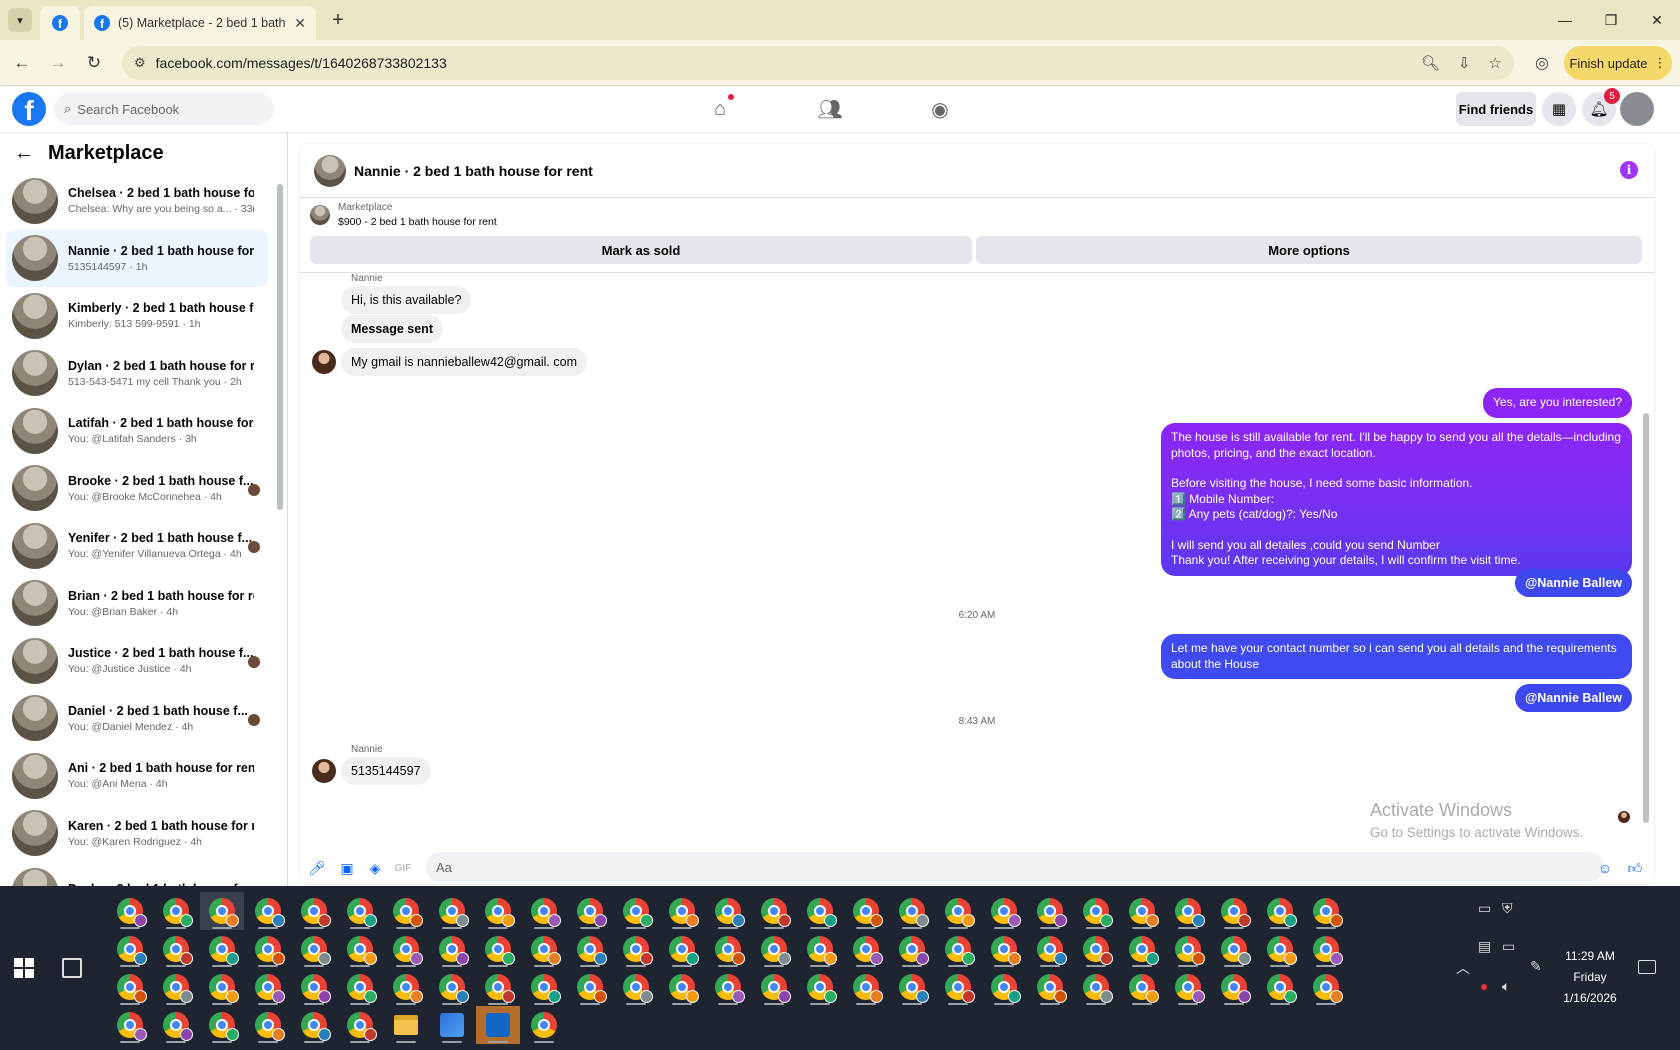  What do you see at coordinates (1601, 107) in the screenshot?
I see `notifications-bell-icon: 🔔︎ 5` at bounding box center [1601, 107].